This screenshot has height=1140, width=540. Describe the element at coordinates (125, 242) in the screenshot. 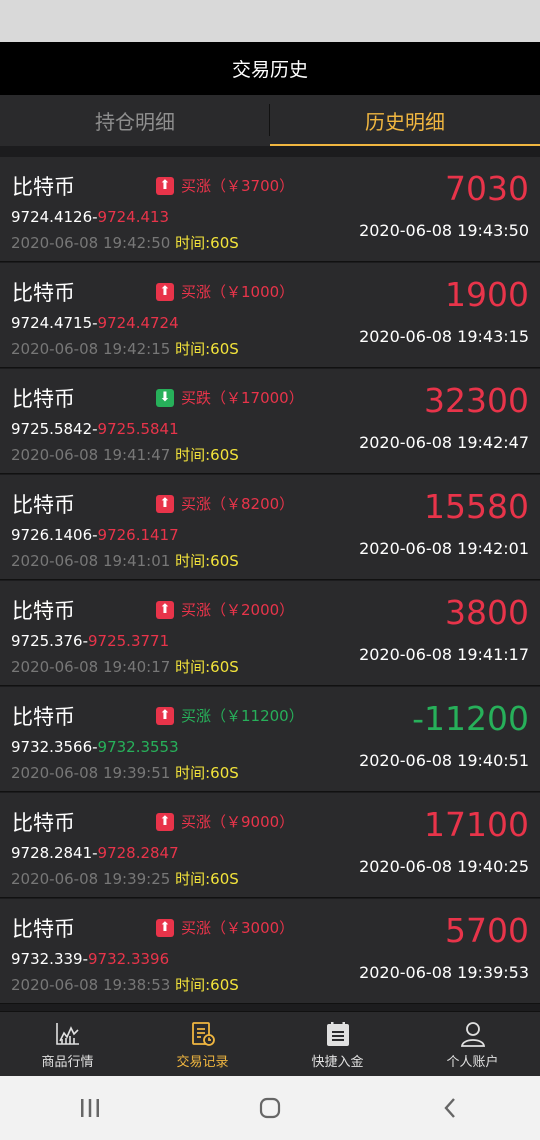

I see `open-time-line: 2020-06-08 19:42:50 时间:60S` at that location.